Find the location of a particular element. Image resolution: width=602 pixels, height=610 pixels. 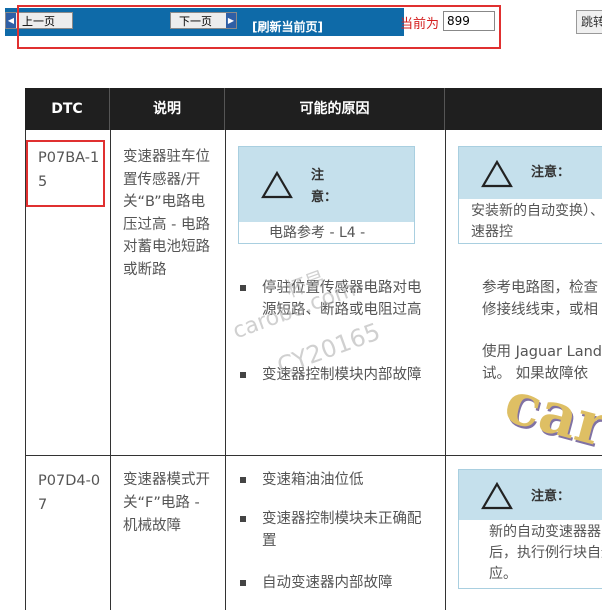

note-title-1: 注意： is located at coordinates (324, 186).